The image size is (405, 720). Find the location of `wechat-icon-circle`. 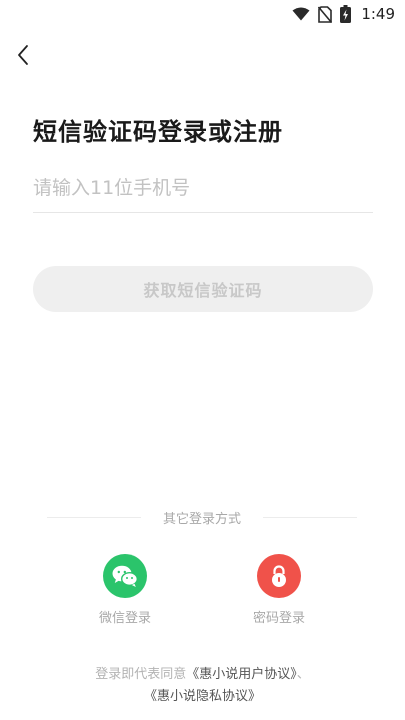

wechat-icon-circle is located at coordinates (125, 576).